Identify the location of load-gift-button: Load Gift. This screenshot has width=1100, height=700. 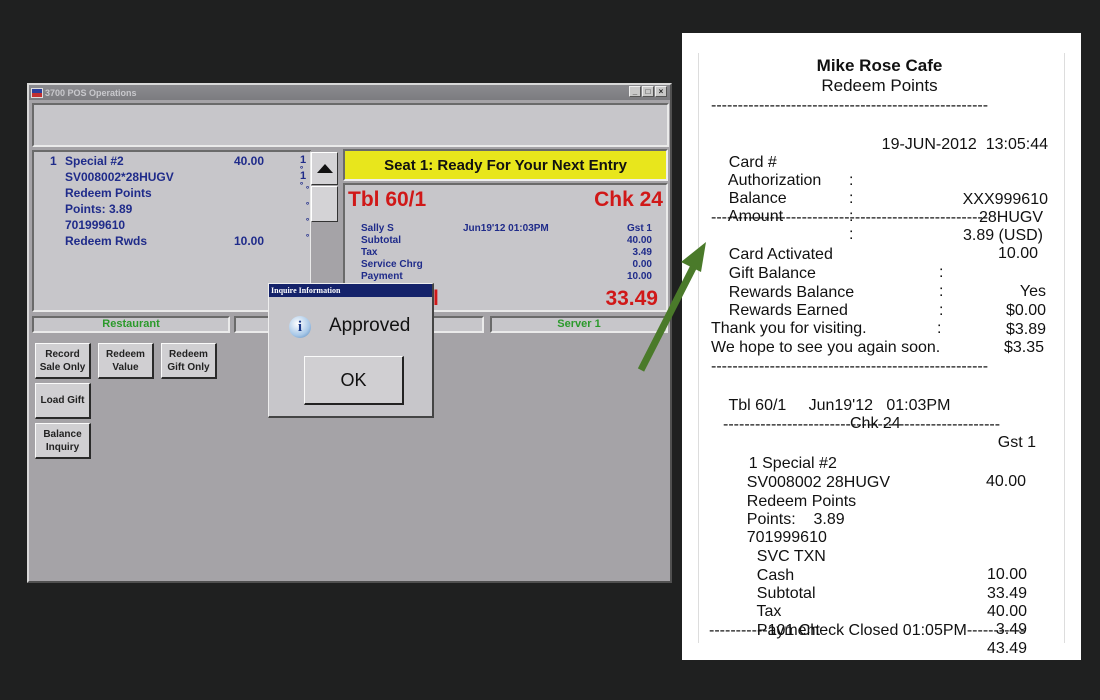
(63, 401).